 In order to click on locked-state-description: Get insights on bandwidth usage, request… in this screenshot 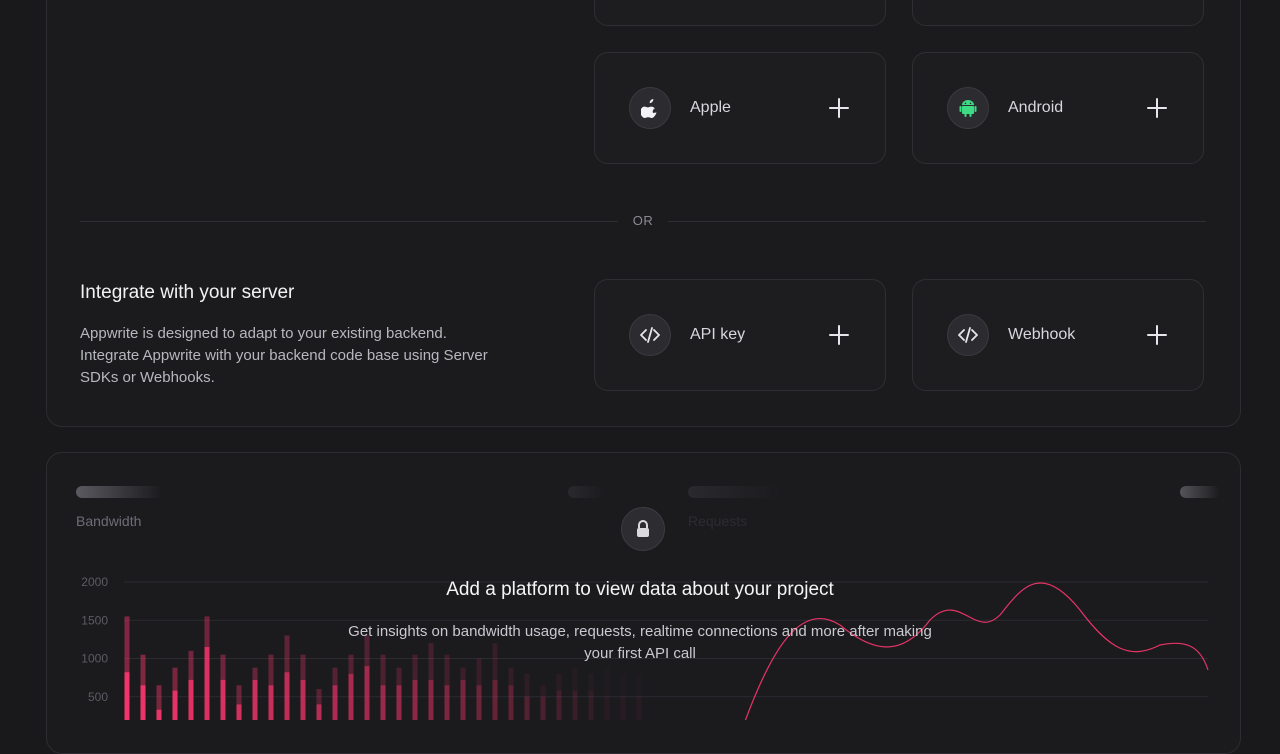, I will do `click(640, 642)`.